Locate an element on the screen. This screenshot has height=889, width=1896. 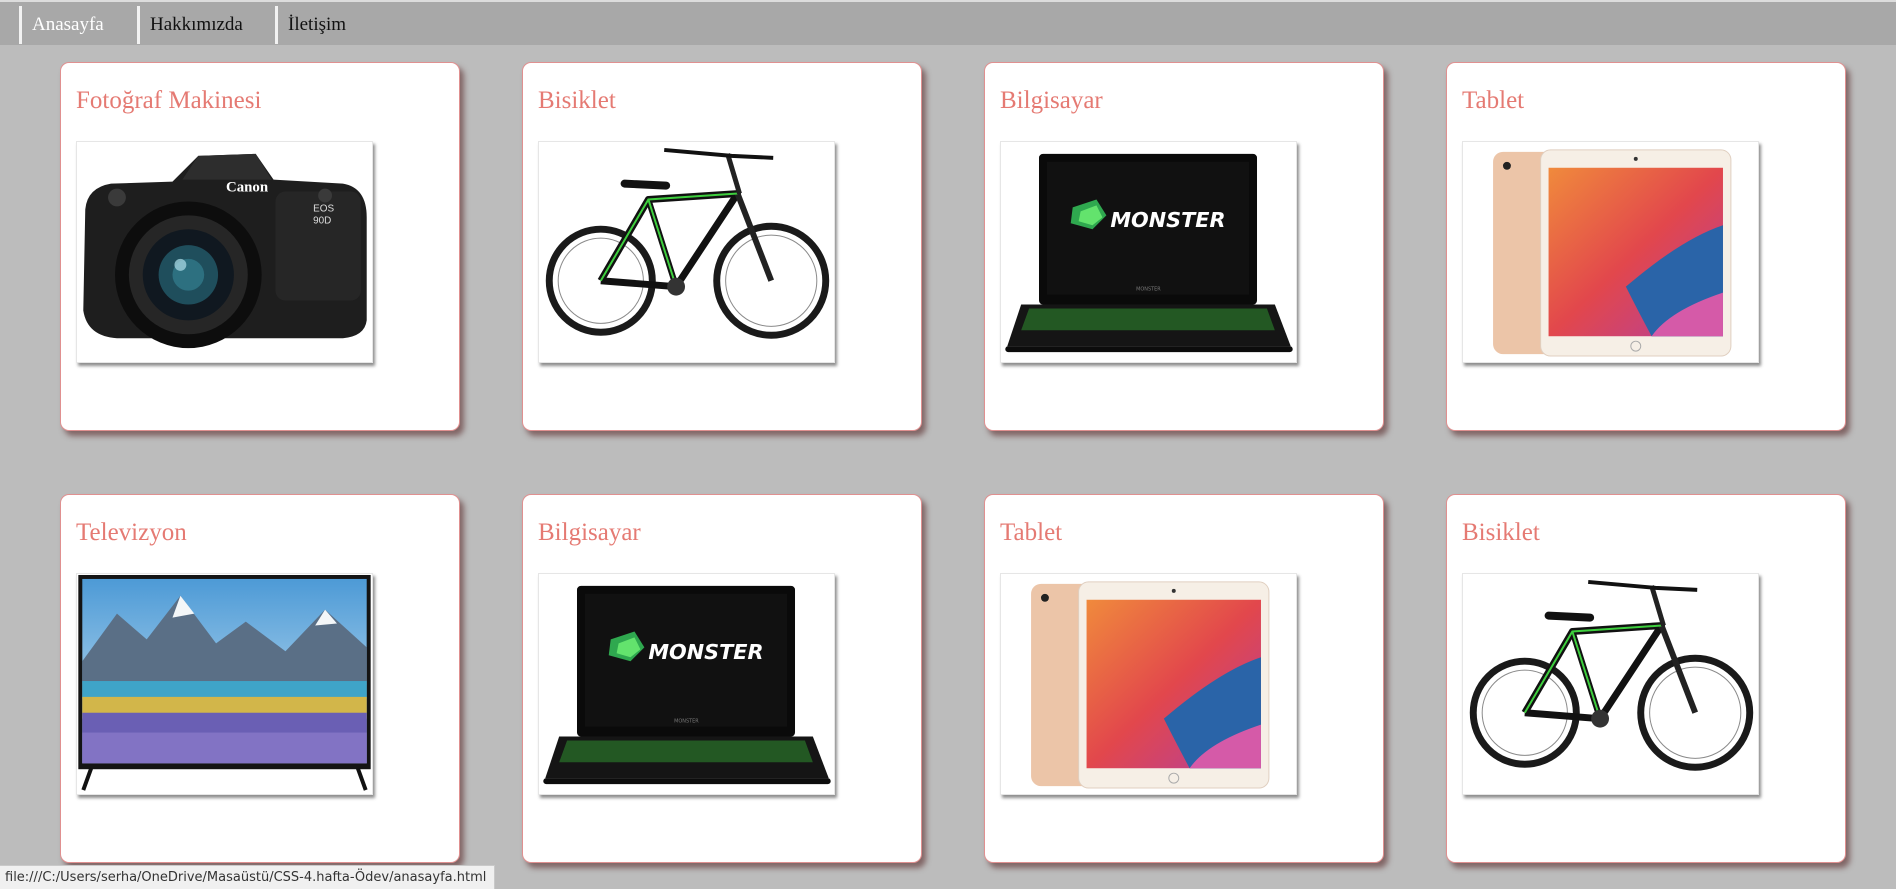
product-card-bilgisayar-2: Bilgisayar MONSTER MONSTER is located at coordinates (722, 678).